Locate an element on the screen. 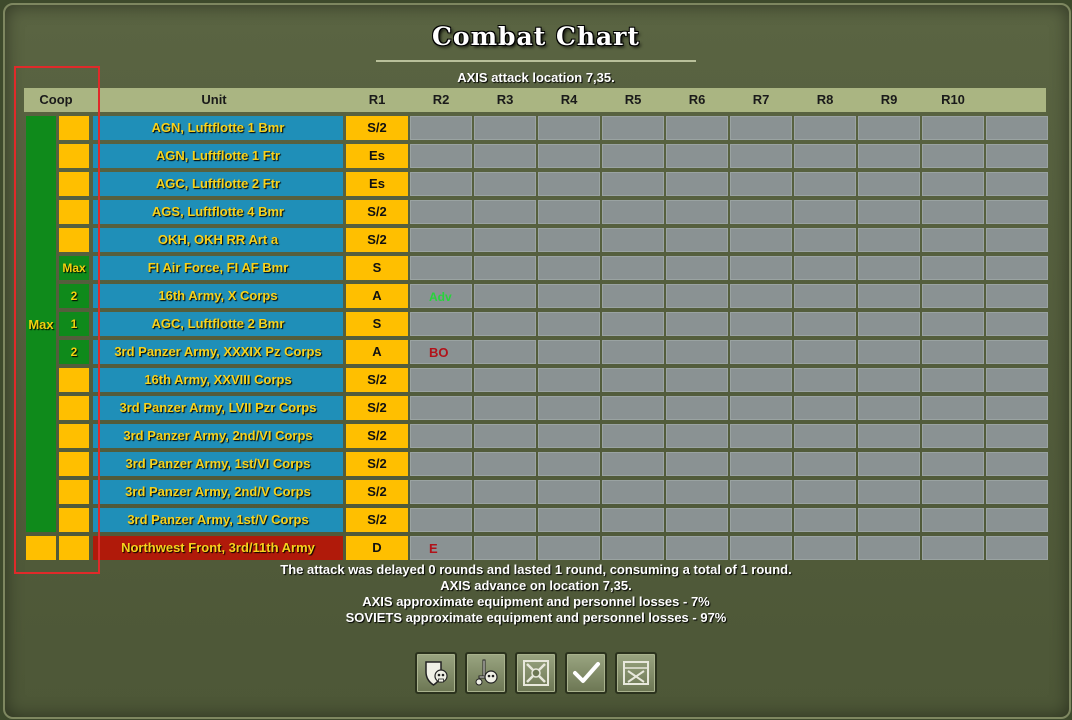 The width and height of the screenshot is (1072, 720). unit-name: 3rd Panzer Army, 2nd/V Corps is located at coordinates (218, 492).